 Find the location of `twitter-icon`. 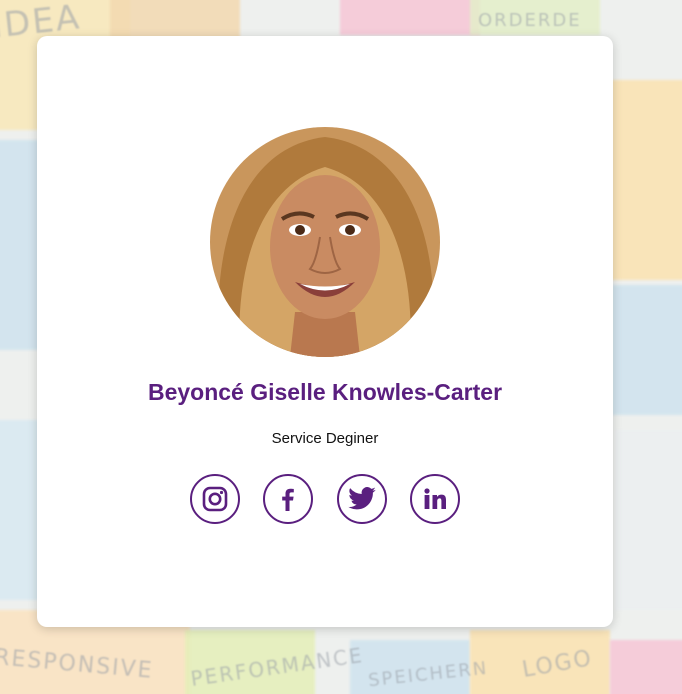

twitter-icon is located at coordinates (361, 498).